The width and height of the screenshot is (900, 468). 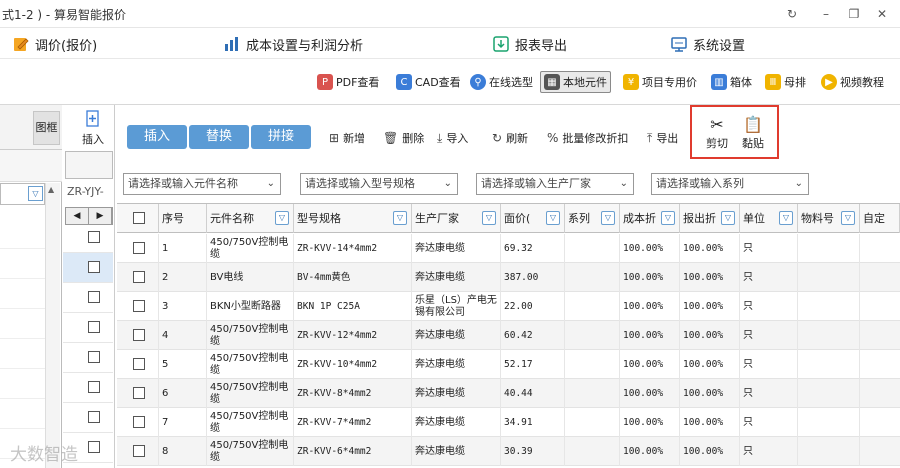 What do you see at coordinates (77, 216) in the screenshot?
I see `nav-left-icon: ◀` at bounding box center [77, 216].